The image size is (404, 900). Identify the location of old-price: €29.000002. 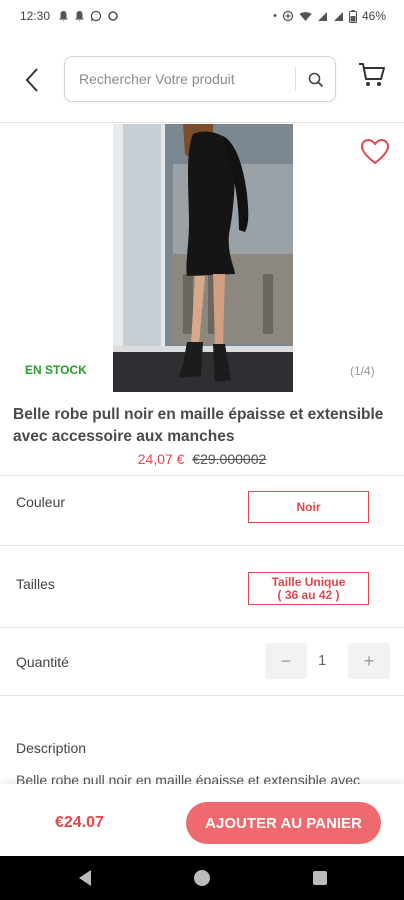
(229, 459).